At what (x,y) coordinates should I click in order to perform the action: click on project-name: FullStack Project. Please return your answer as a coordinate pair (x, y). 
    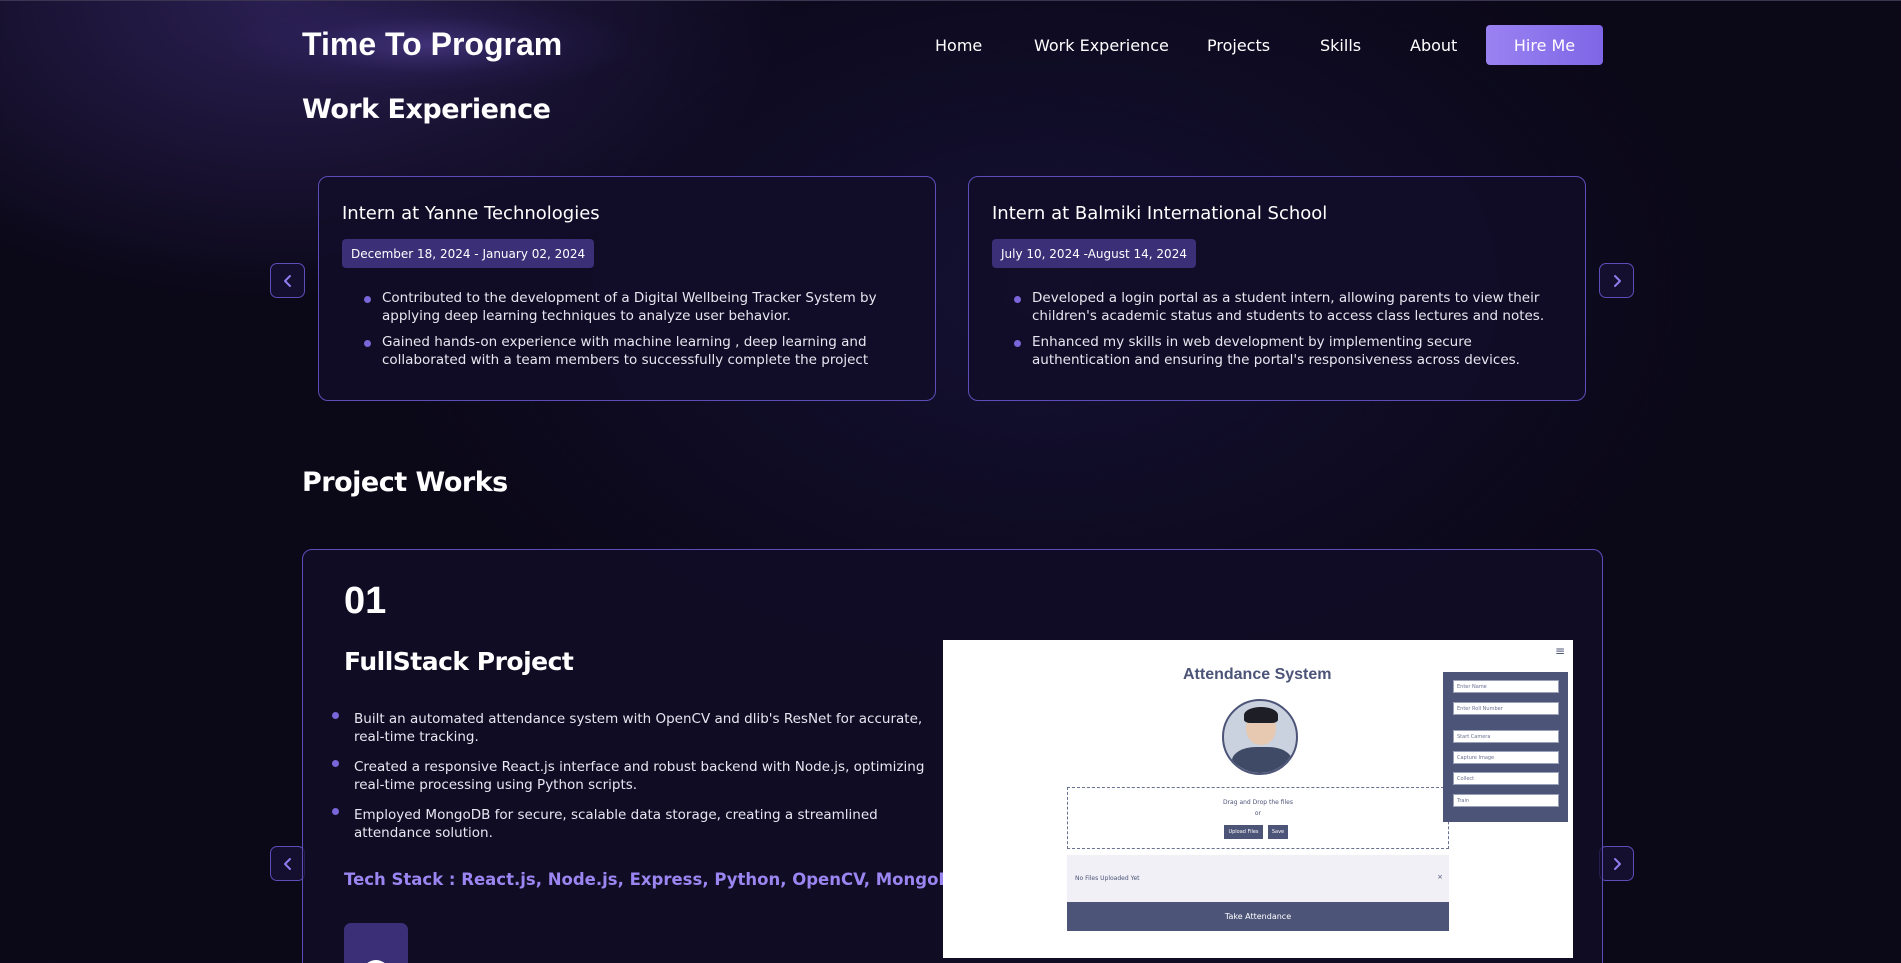
    Looking at the image, I should click on (459, 661).